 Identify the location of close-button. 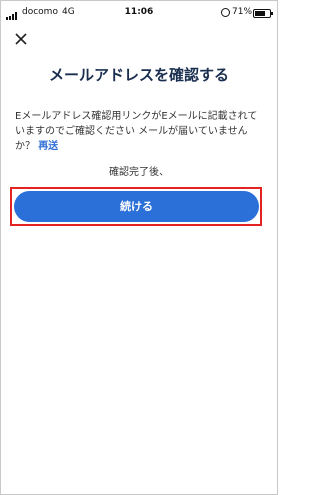
(21, 39).